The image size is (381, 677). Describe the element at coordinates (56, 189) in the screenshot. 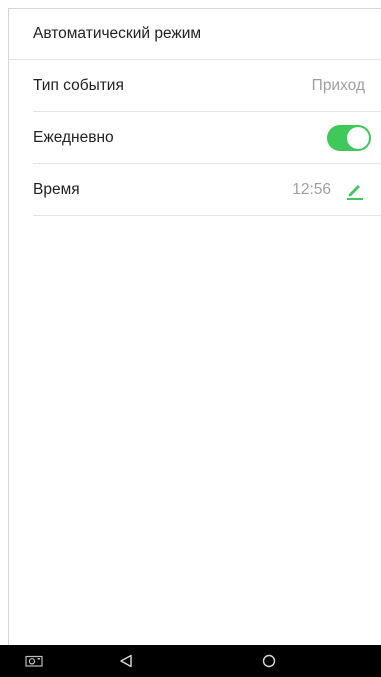

I see `time-label: Время` at that location.